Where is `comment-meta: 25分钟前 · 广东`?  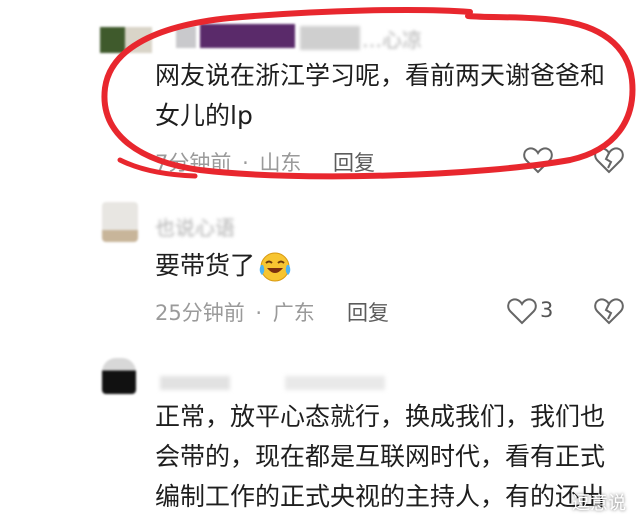
comment-meta: 25分钟前 · 广东 is located at coordinates (235, 312).